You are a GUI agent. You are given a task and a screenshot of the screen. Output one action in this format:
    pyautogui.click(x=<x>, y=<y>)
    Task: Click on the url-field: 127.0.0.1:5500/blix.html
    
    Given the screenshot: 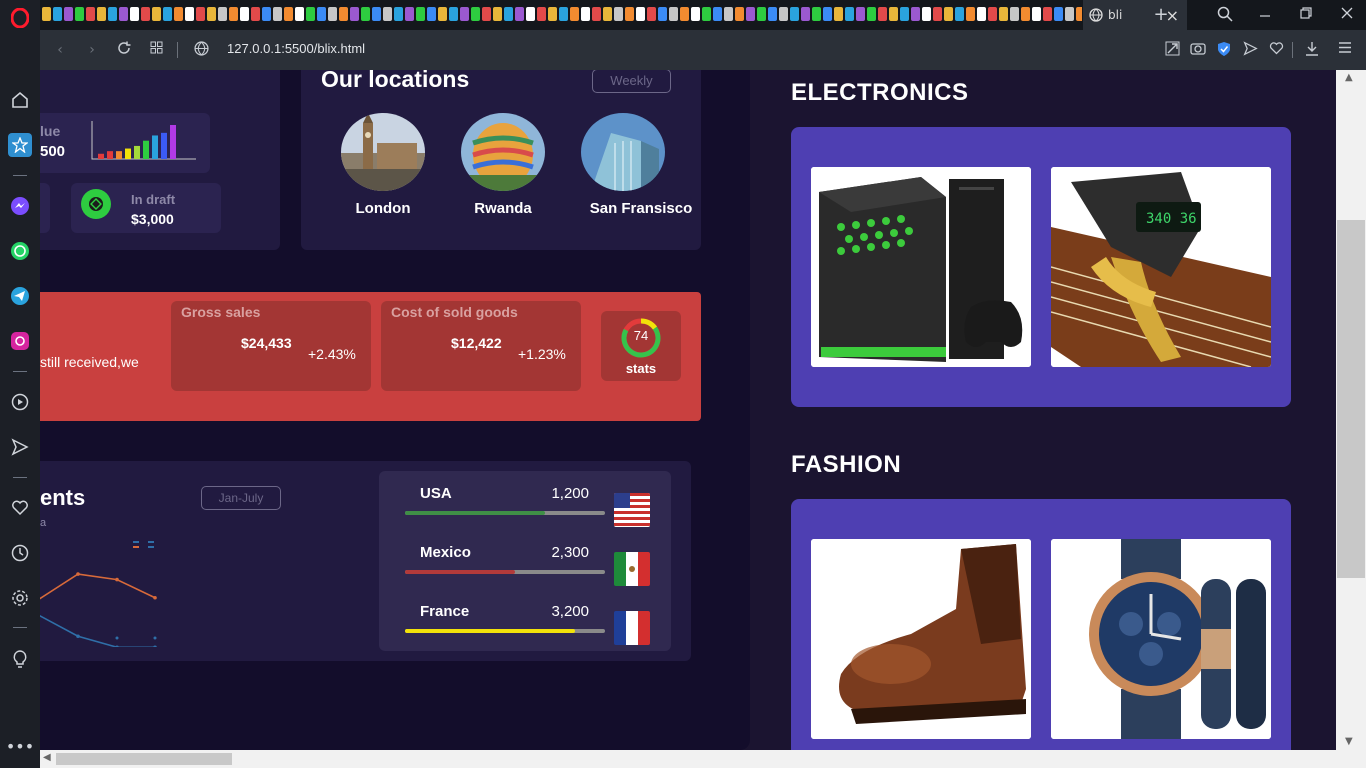 What is the action you would take?
    pyautogui.click(x=296, y=48)
    